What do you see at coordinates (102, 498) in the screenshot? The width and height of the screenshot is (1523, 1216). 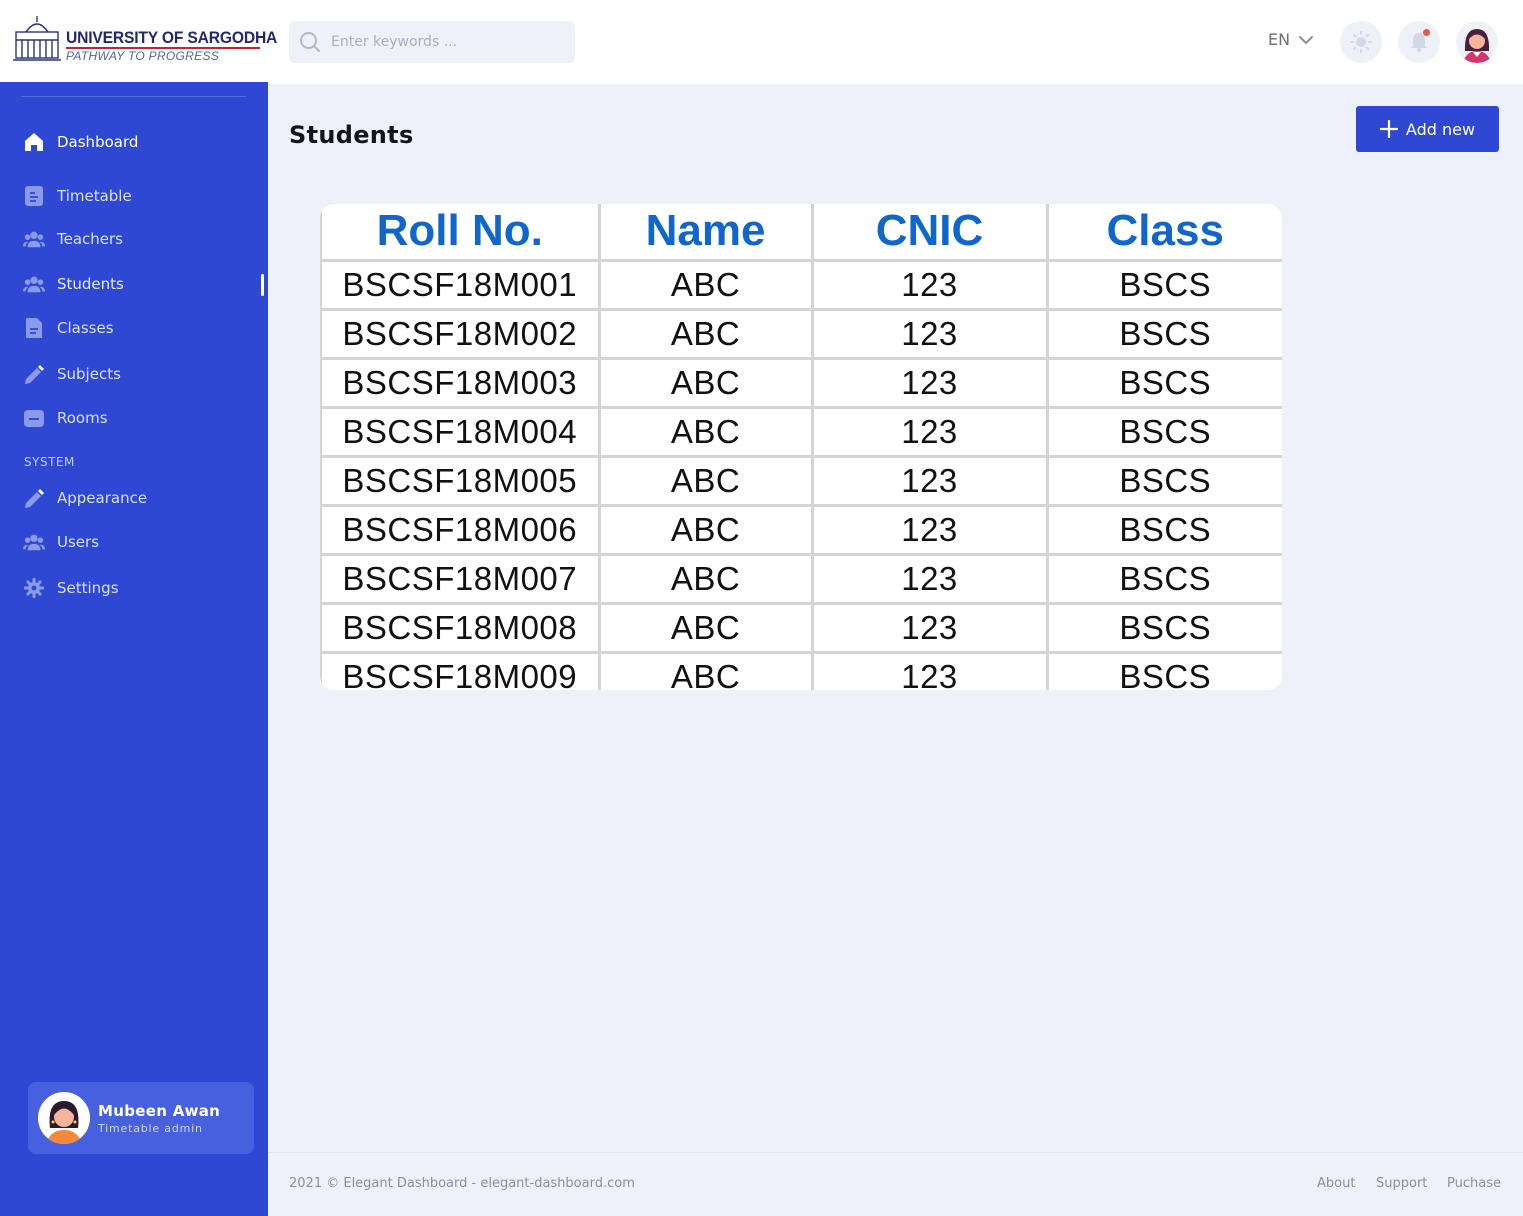 I see `sidebar-item-label: Appearance` at bounding box center [102, 498].